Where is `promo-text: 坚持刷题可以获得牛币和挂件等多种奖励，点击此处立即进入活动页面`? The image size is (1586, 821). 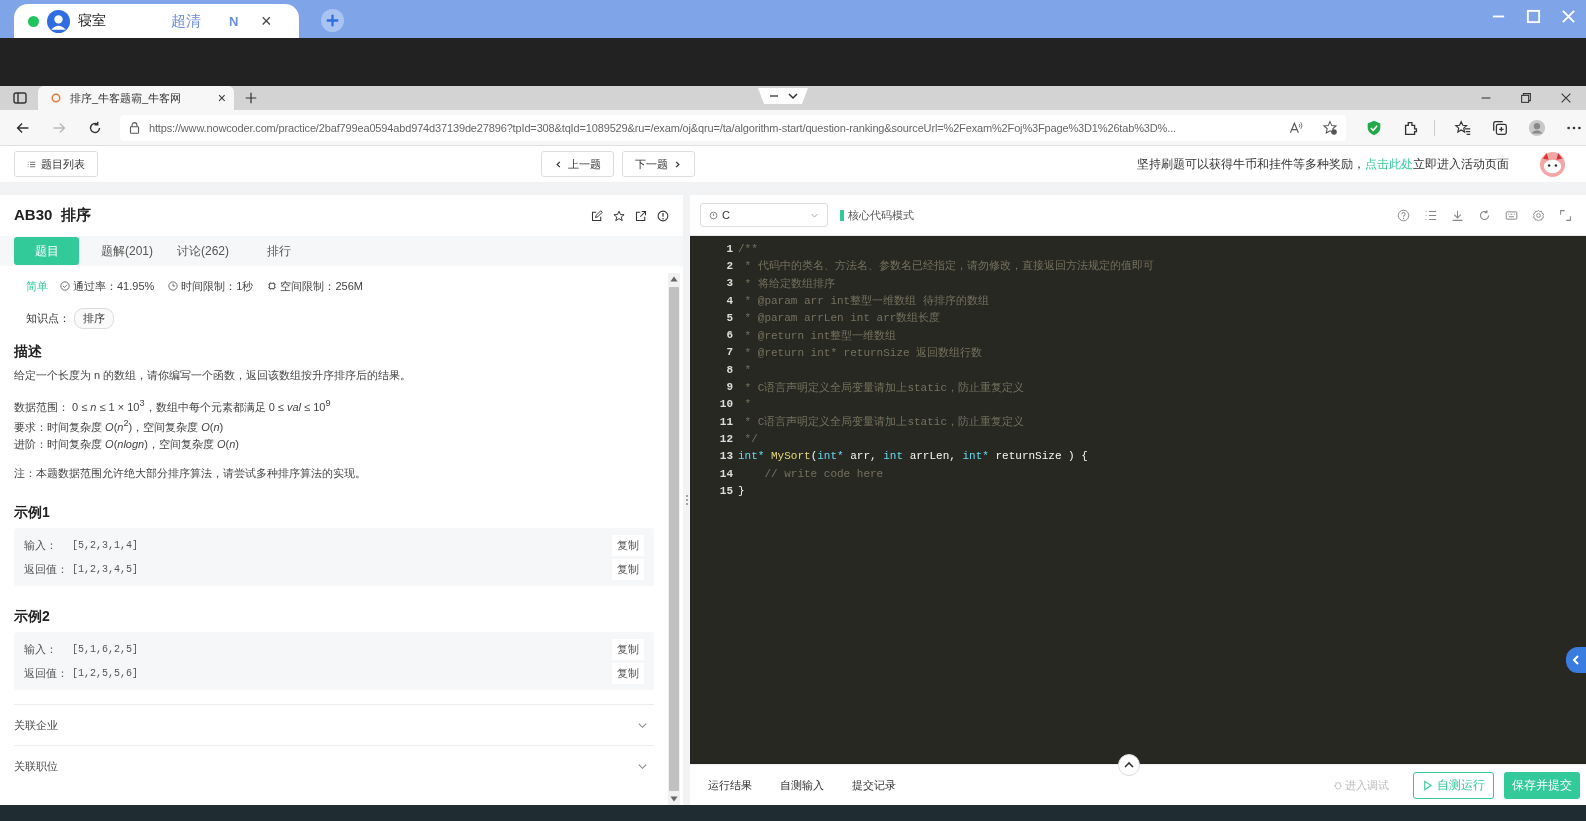
promo-text: 坚持刷题可以获得牛币和挂件等多种奖励，点击此处立即进入活动页面 is located at coordinates (1323, 164).